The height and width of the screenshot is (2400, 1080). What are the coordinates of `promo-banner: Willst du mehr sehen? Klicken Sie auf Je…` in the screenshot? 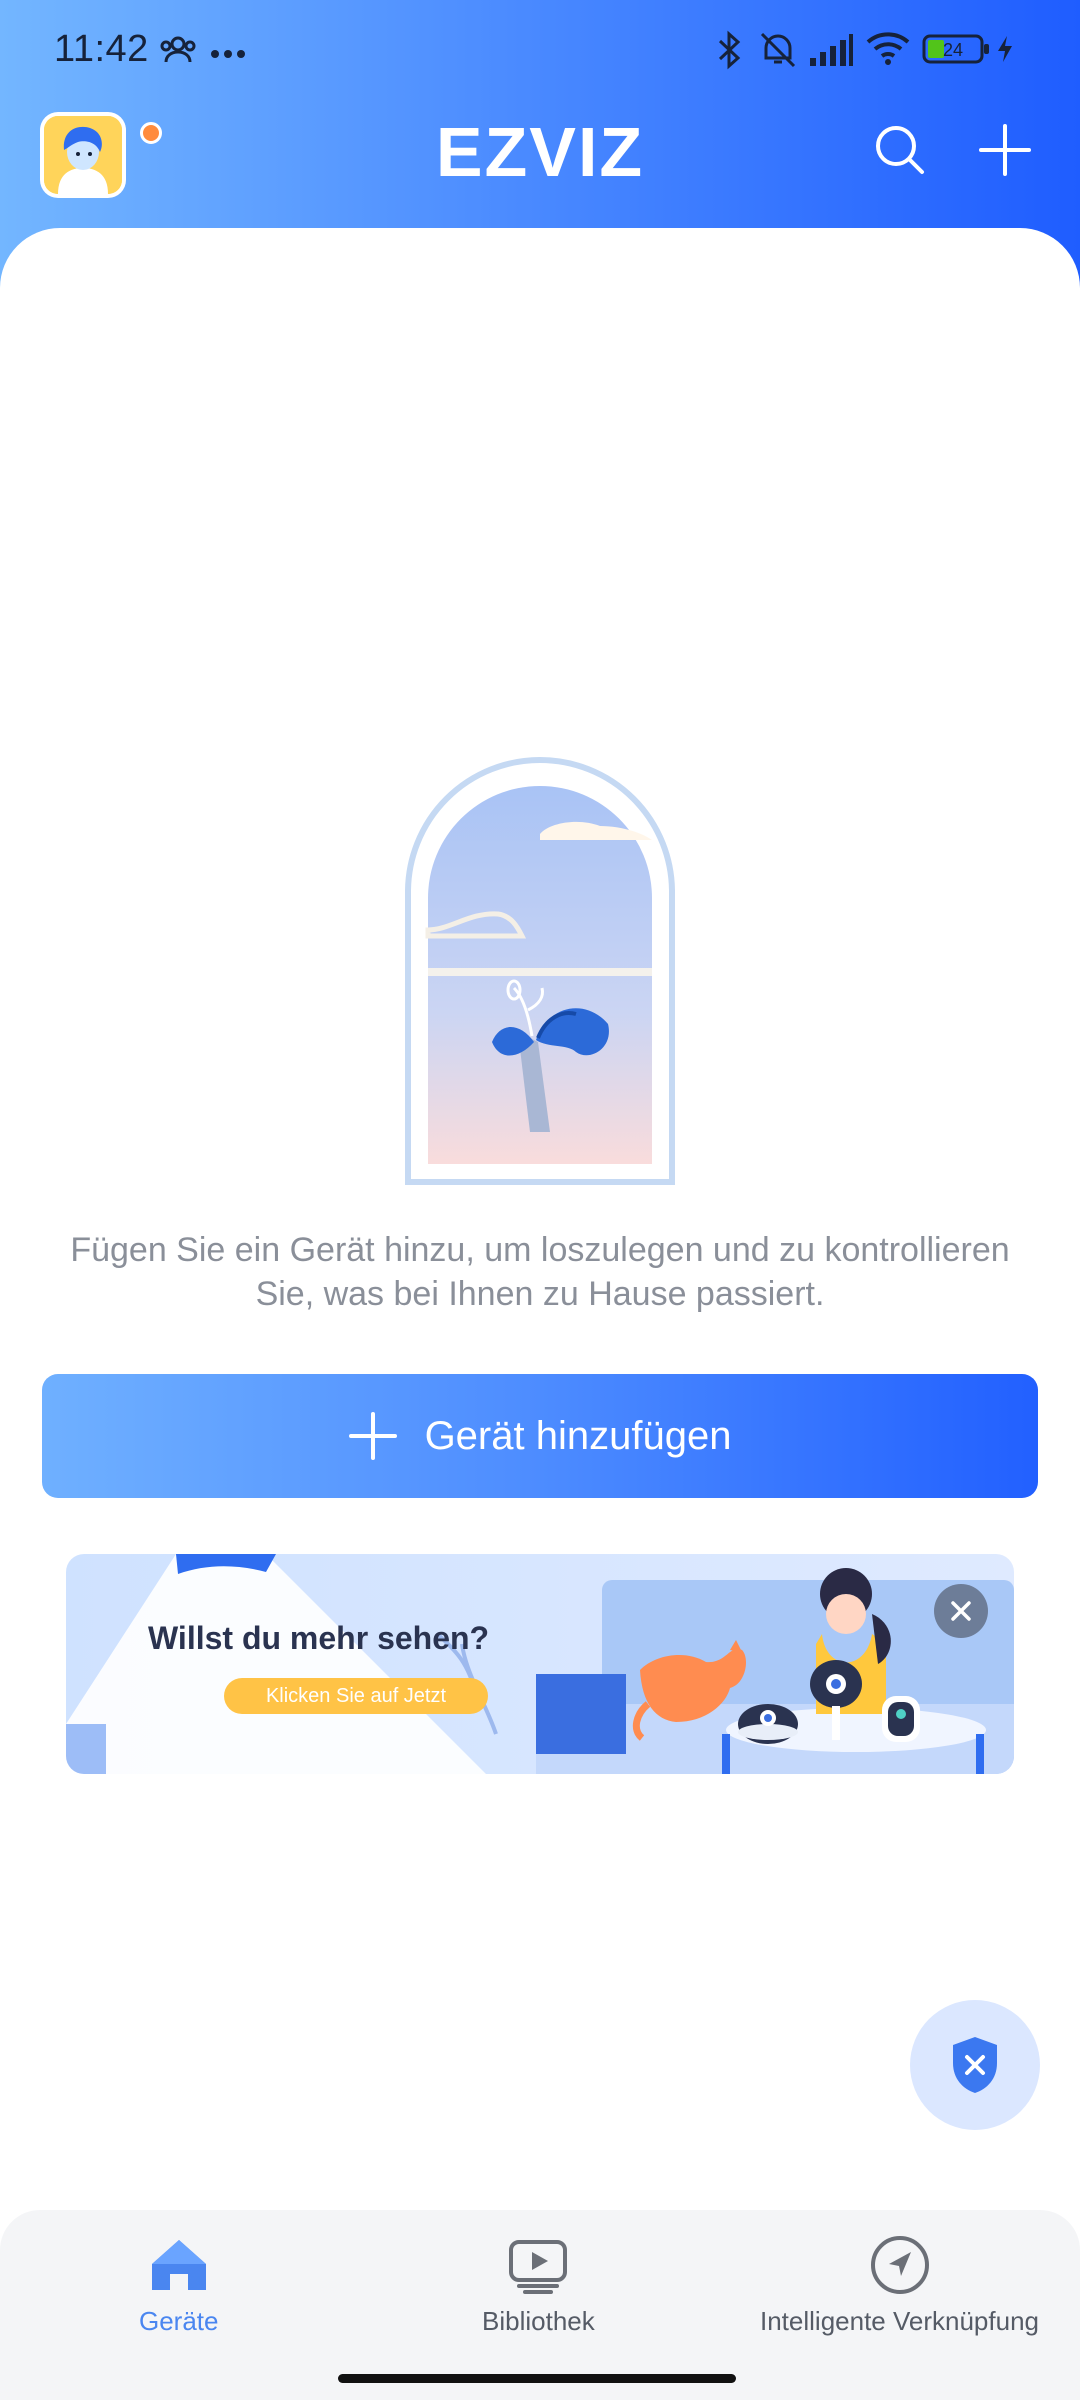 It's located at (540, 1664).